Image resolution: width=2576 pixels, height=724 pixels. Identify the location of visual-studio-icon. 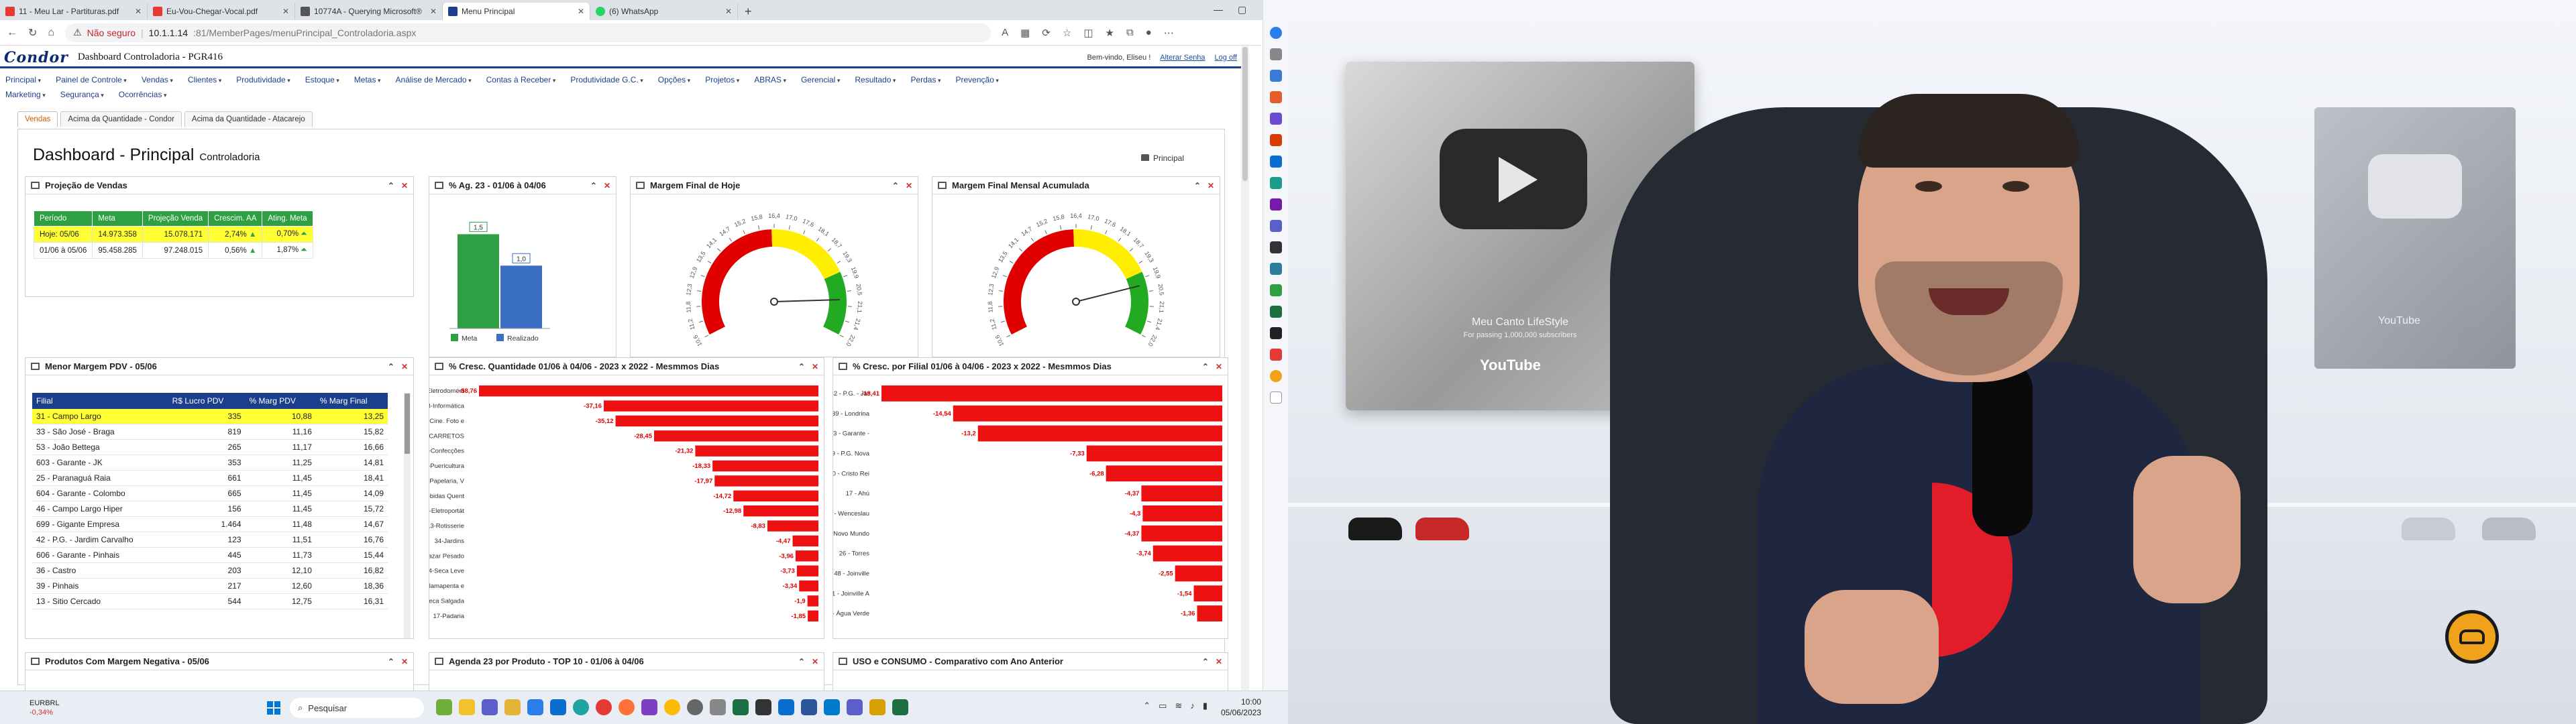
(649, 707).